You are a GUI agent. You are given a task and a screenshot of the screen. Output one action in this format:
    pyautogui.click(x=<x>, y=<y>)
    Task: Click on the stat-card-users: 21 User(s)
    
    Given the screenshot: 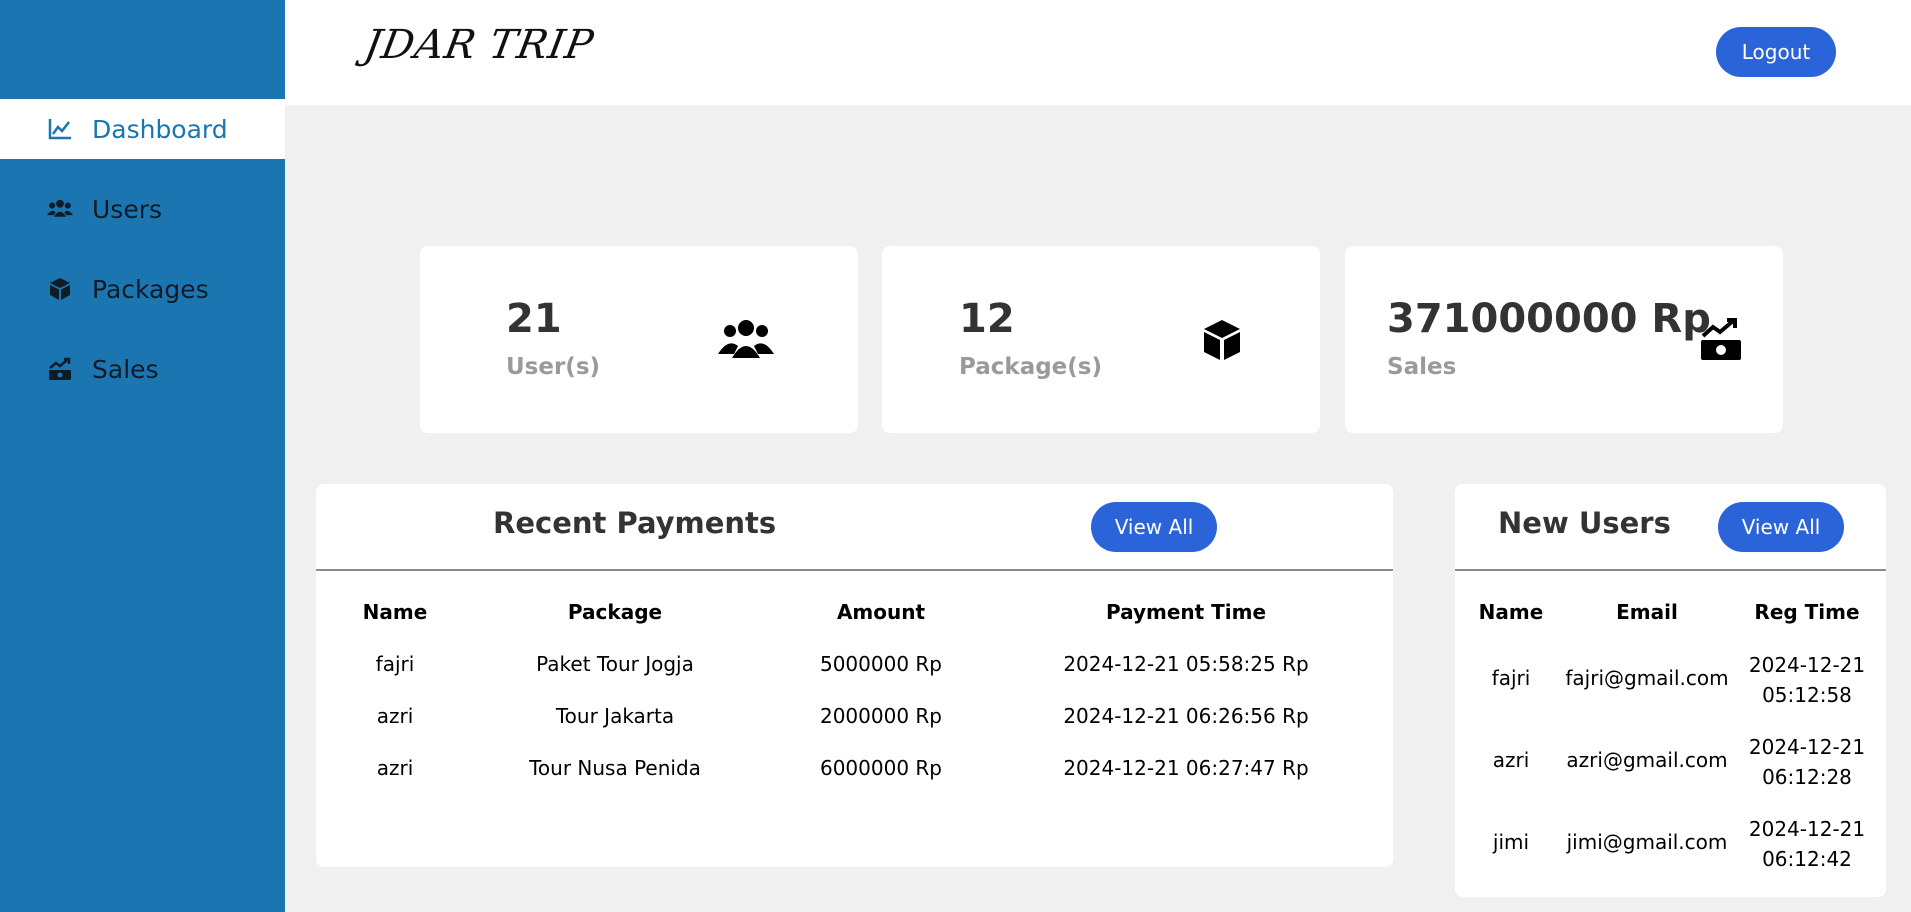 What is the action you would take?
    pyautogui.click(x=639, y=339)
    